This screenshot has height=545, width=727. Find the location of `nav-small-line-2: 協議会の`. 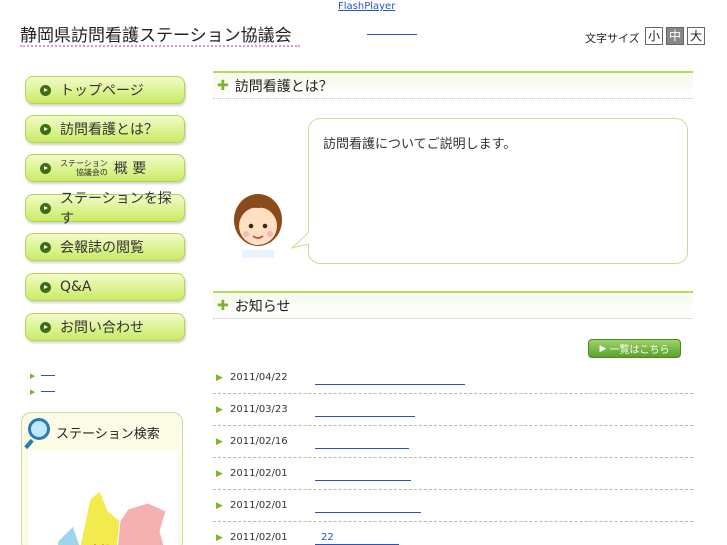

nav-small-line-2: 協議会の is located at coordinates (91, 172).